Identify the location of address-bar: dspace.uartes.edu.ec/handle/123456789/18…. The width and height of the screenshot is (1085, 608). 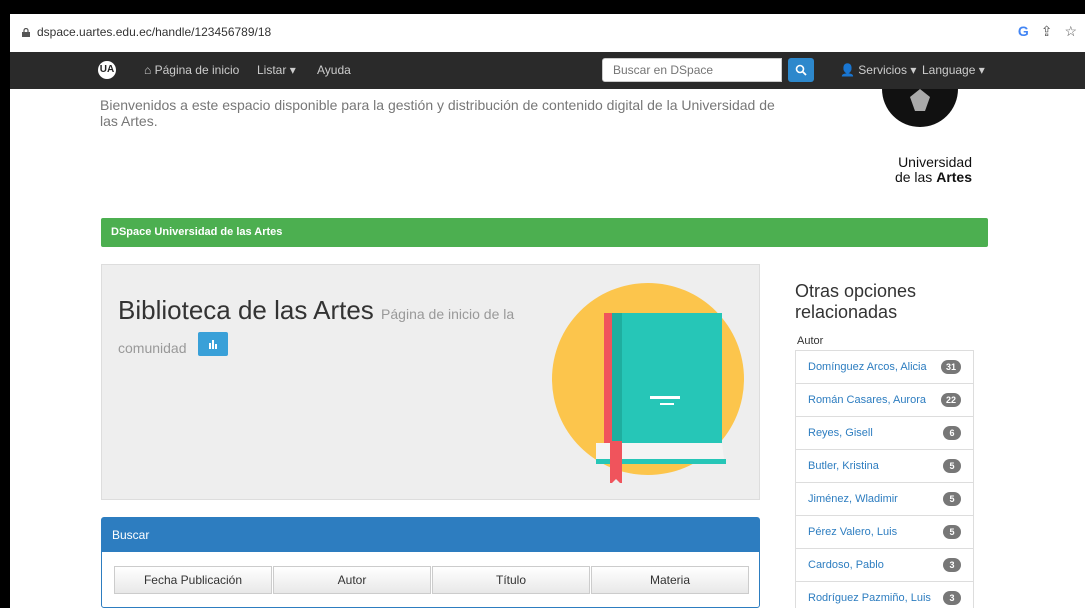
(547, 33).